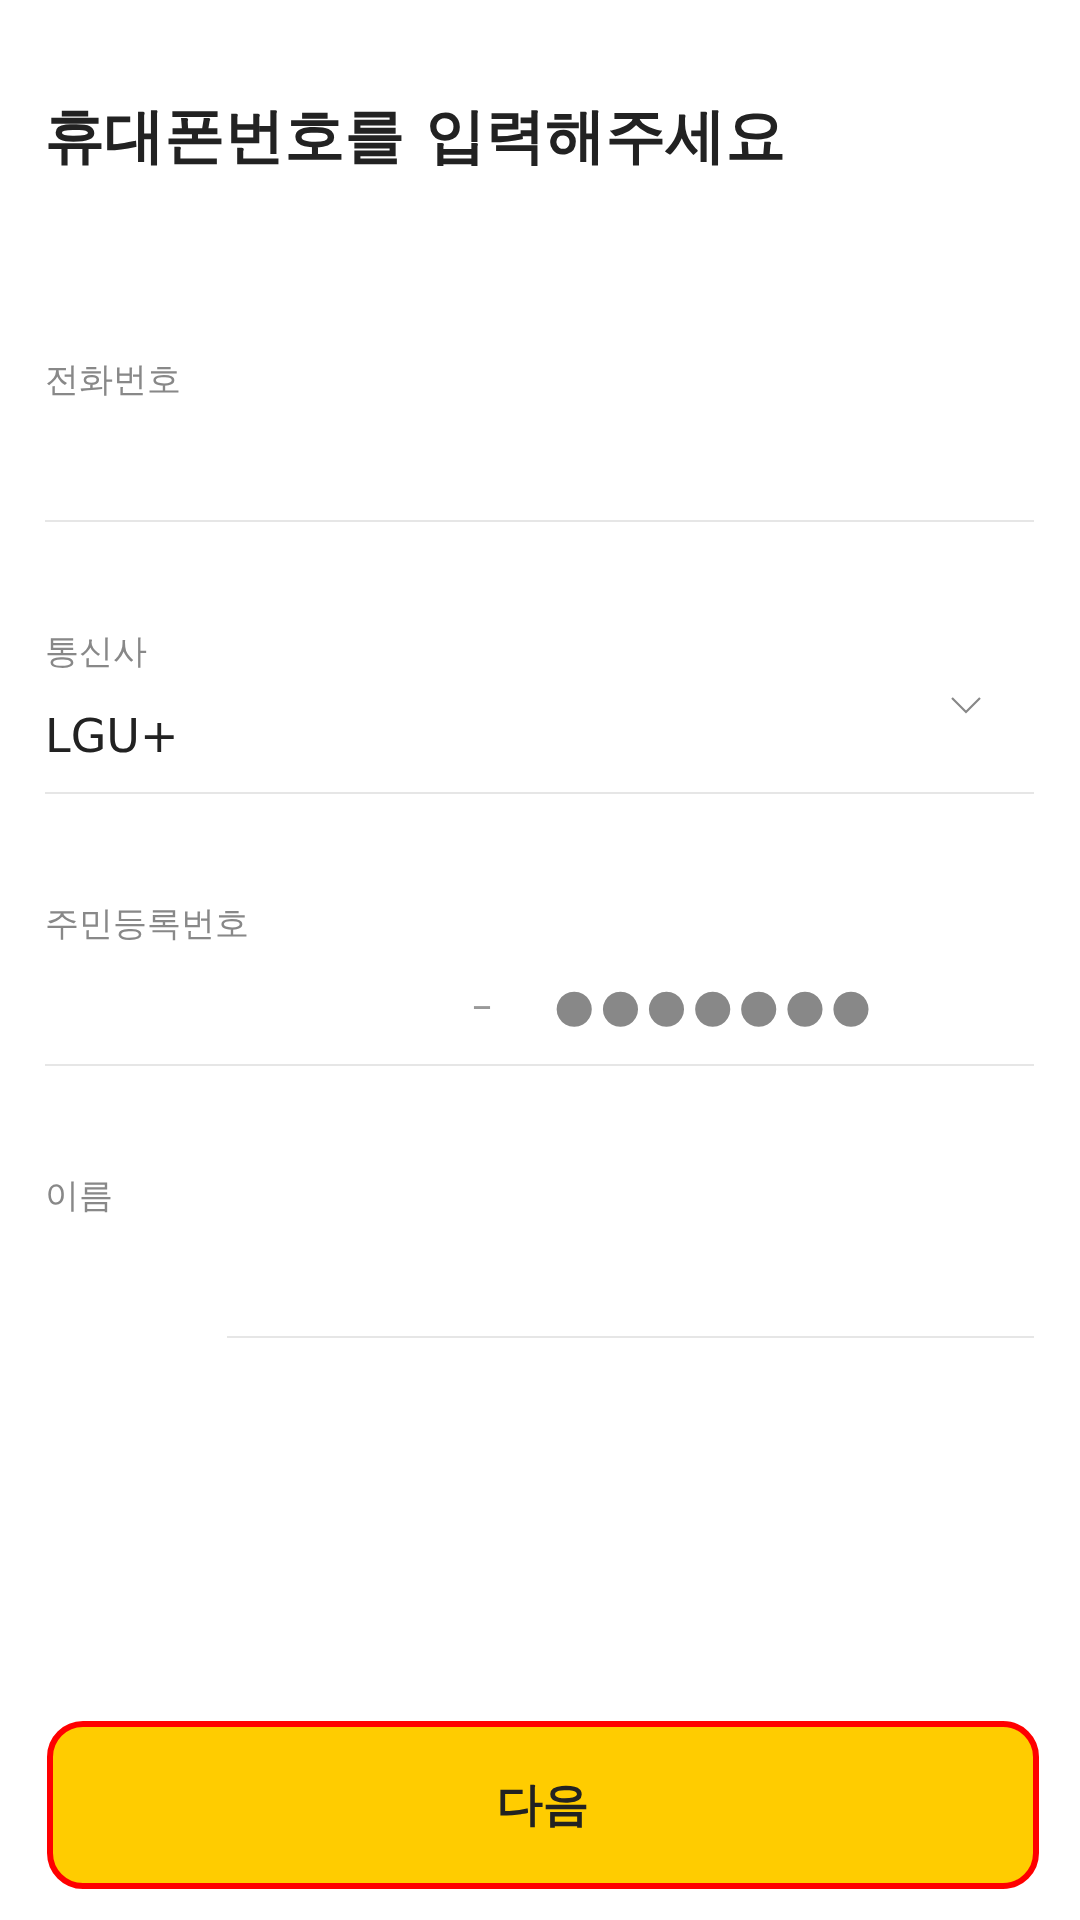 The height and width of the screenshot is (1920, 1080). Describe the element at coordinates (79, 1195) in the screenshot. I see `field-label: 이름` at that location.